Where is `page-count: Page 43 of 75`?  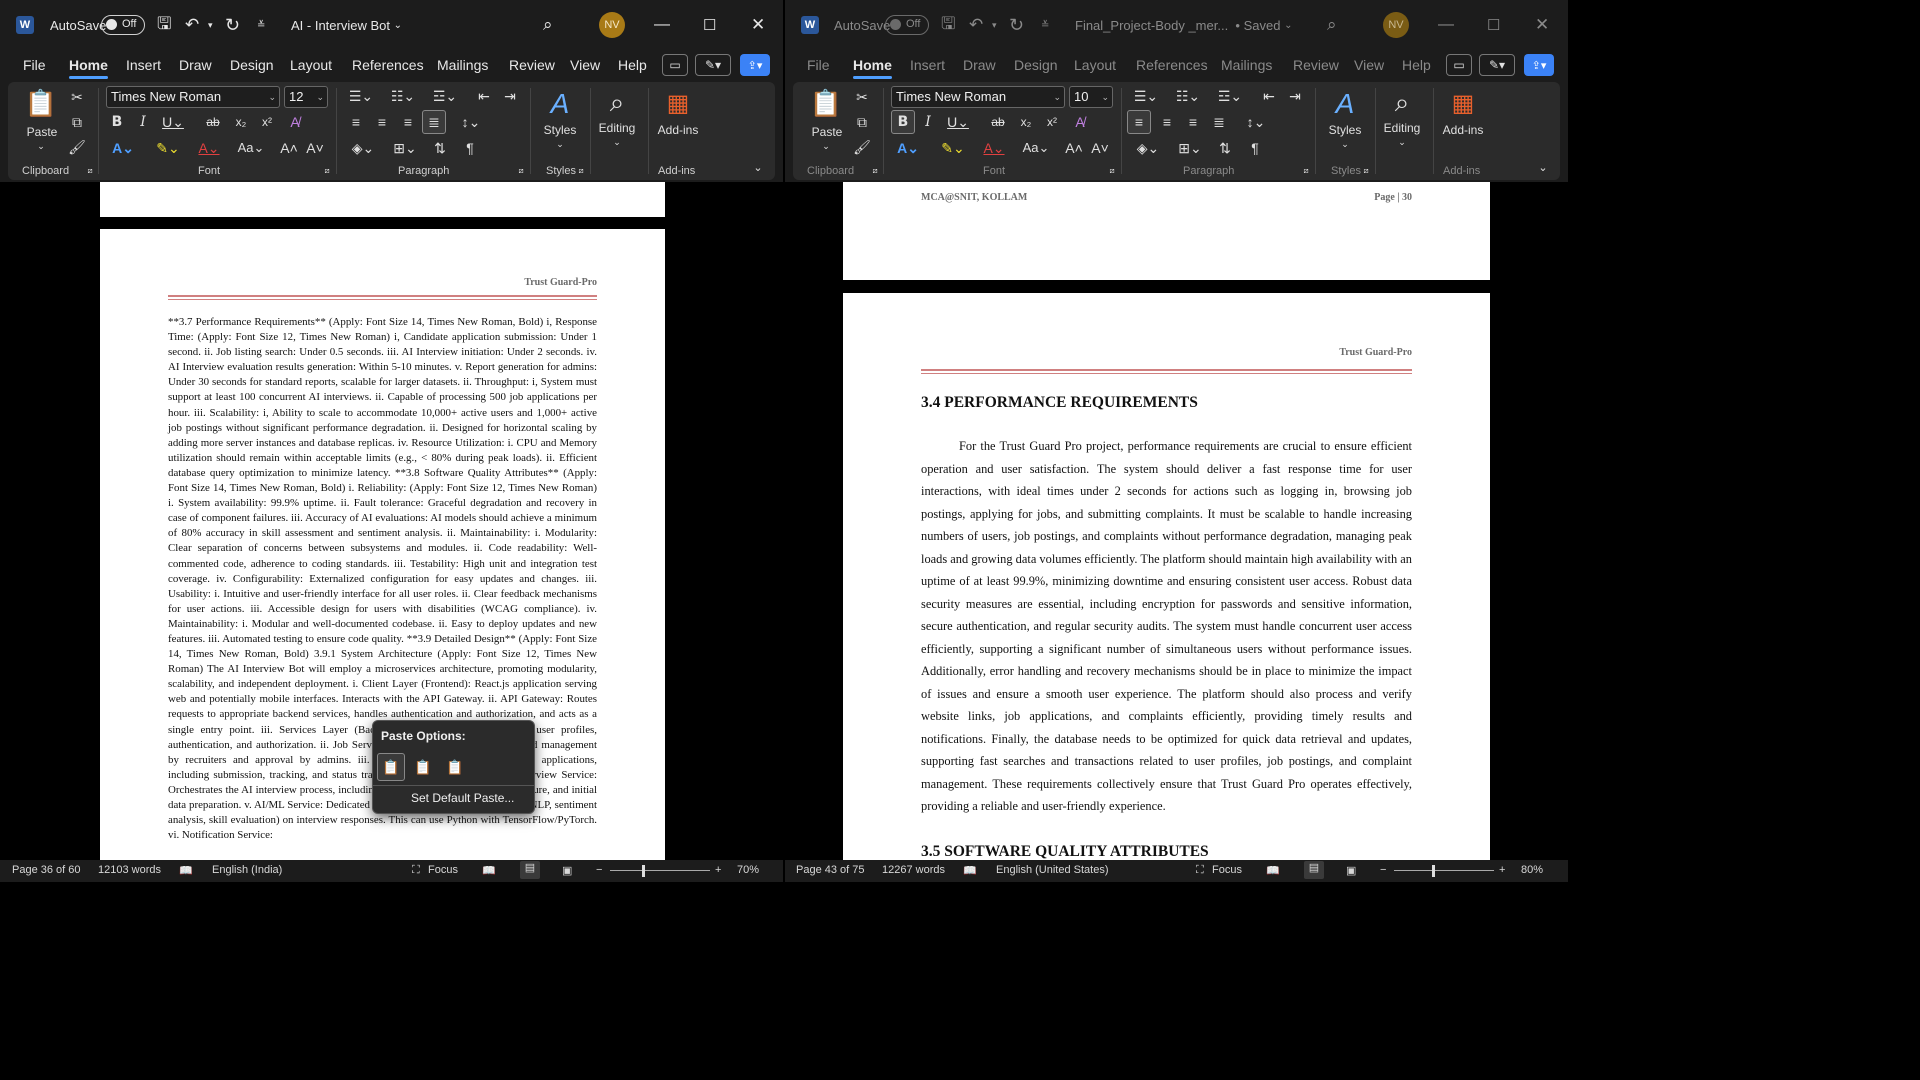
page-count: Page 43 of 75 is located at coordinates (830, 870).